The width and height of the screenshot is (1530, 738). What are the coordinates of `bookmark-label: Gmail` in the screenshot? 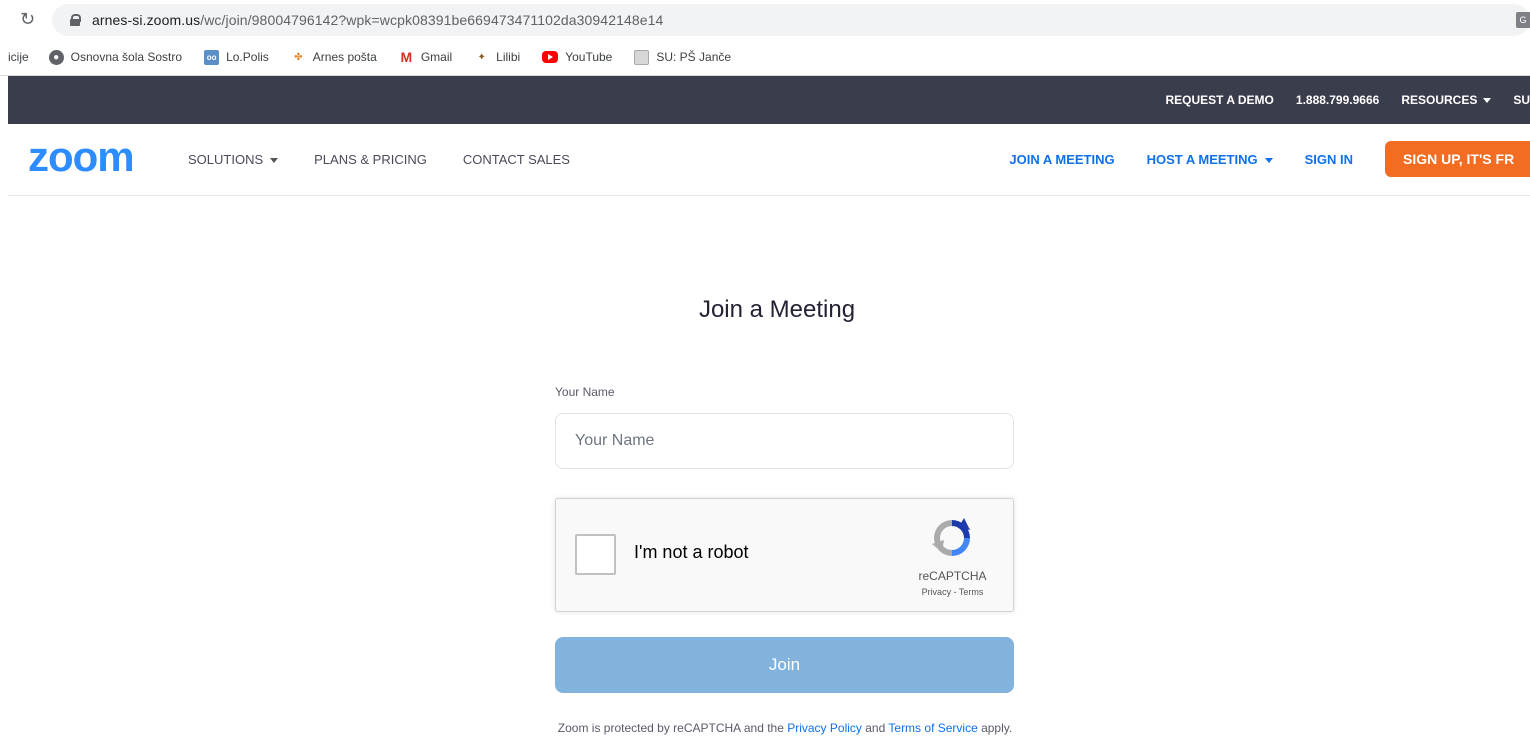 It's located at (436, 57).